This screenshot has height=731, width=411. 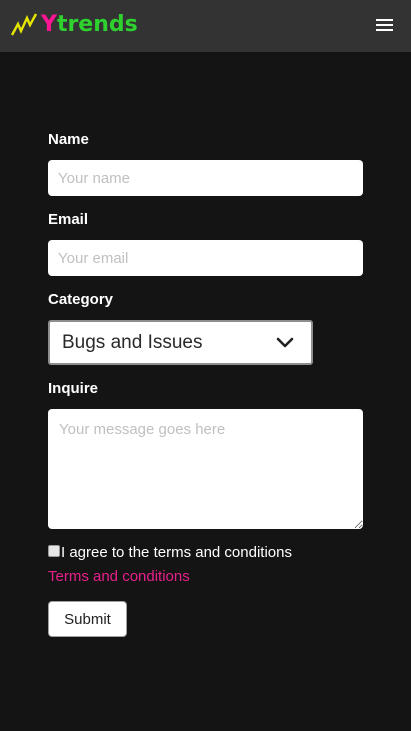 What do you see at coordinates (81, 299) in the screenshot?
I see `category-label: Category` at bounding box center [81, 299].